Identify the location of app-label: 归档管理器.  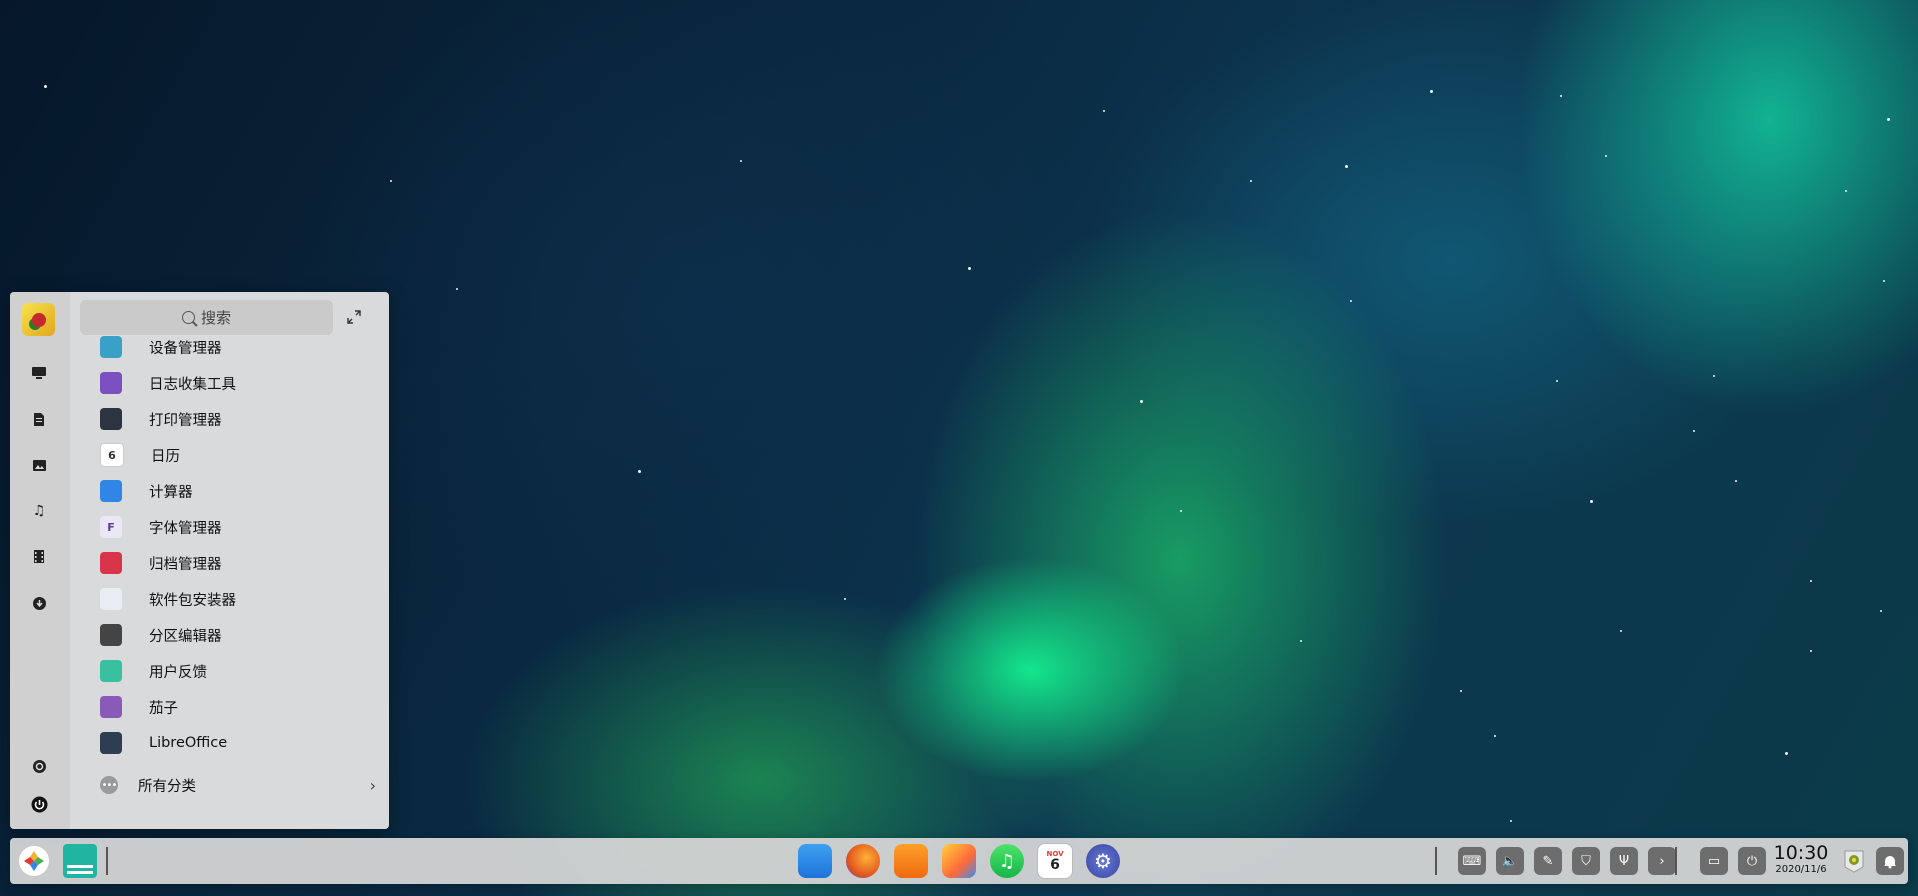
(185, 564).